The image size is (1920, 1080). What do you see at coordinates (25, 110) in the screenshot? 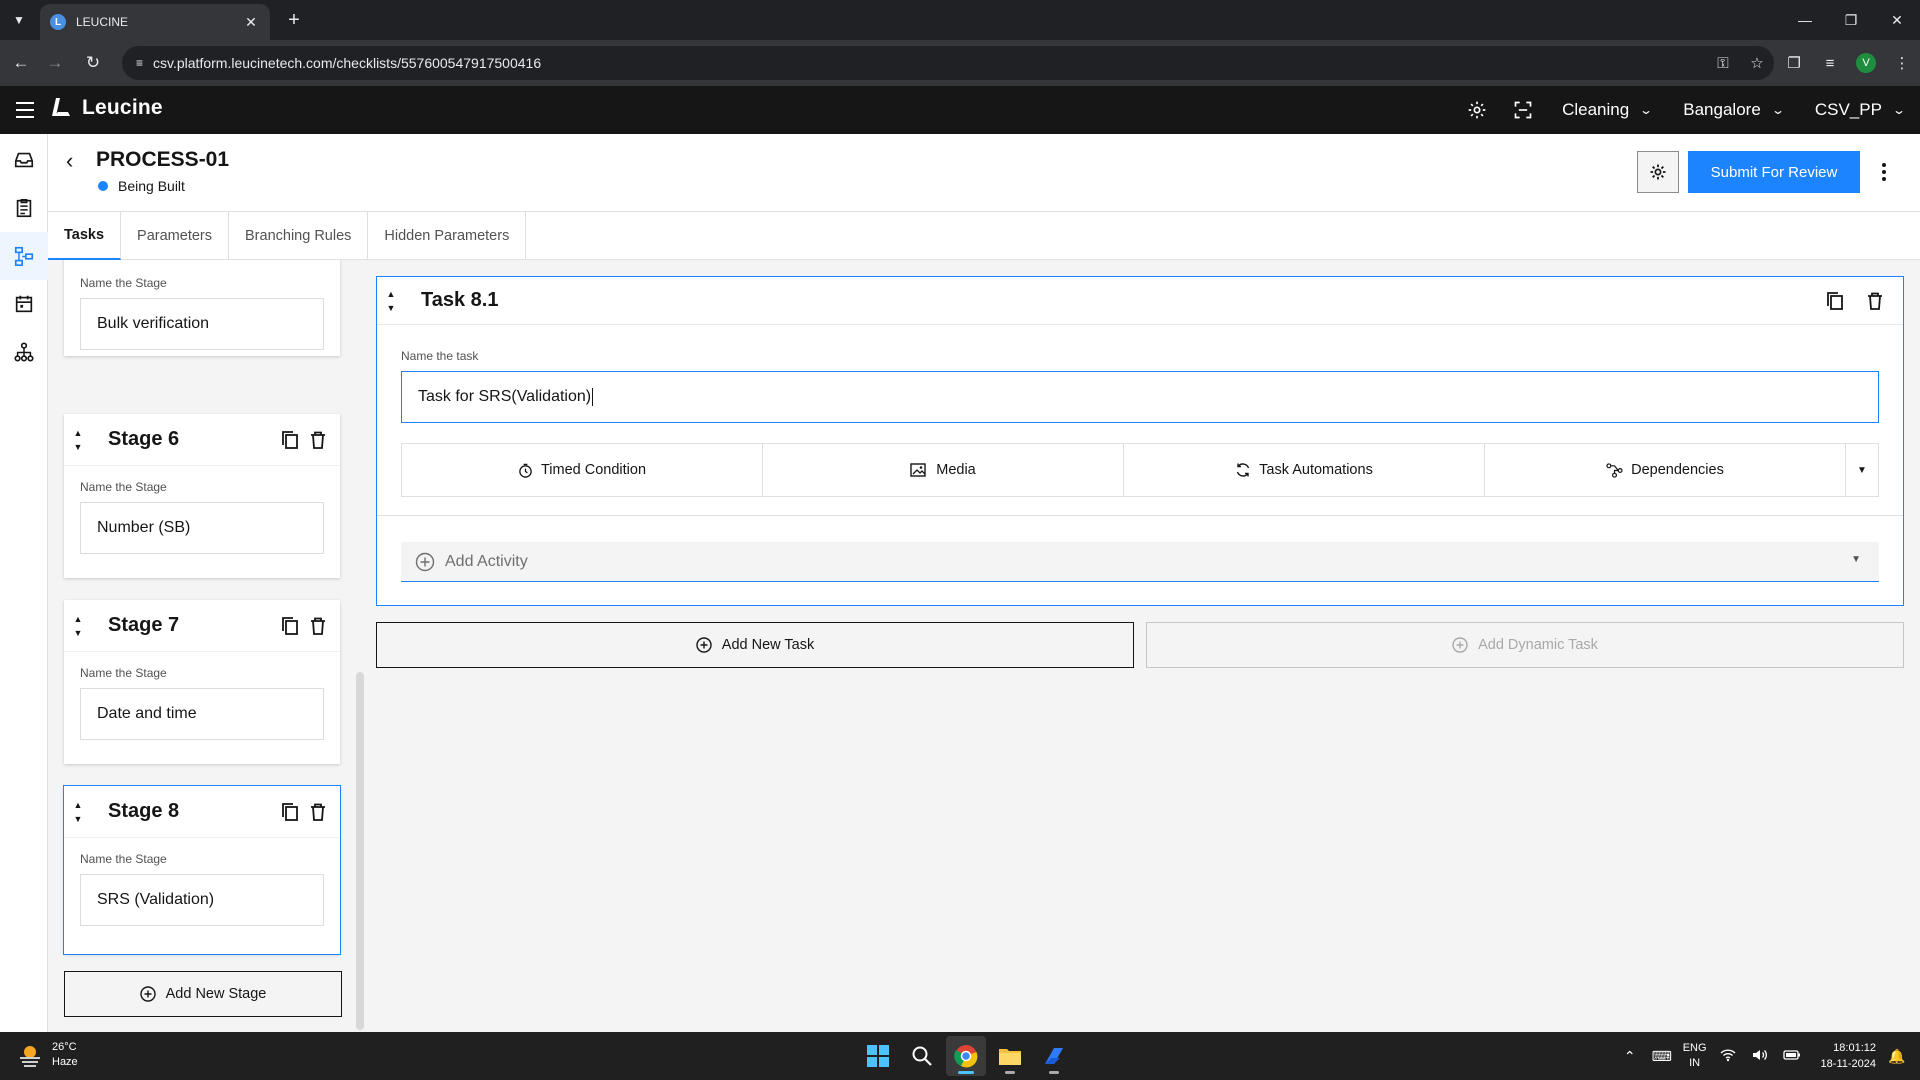
I see `hamburger-menu-icon` at bounding box center [25, 110].